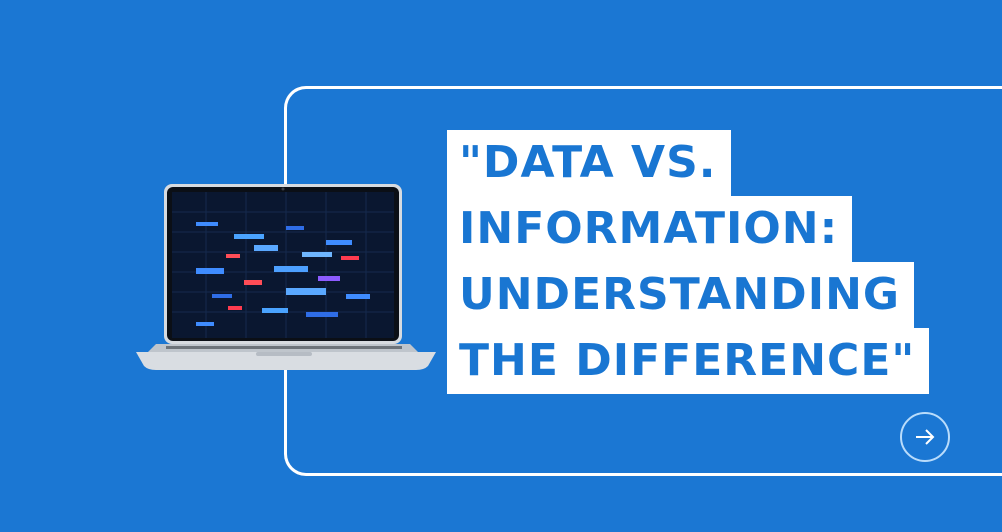 Image resolution: width=1002 pixels, height=532 pixels. What do you see at coordinates (589, 163) in the screenshot?
I see `headline-line-1: "DATA VS.` at bounding box center [589, 163].